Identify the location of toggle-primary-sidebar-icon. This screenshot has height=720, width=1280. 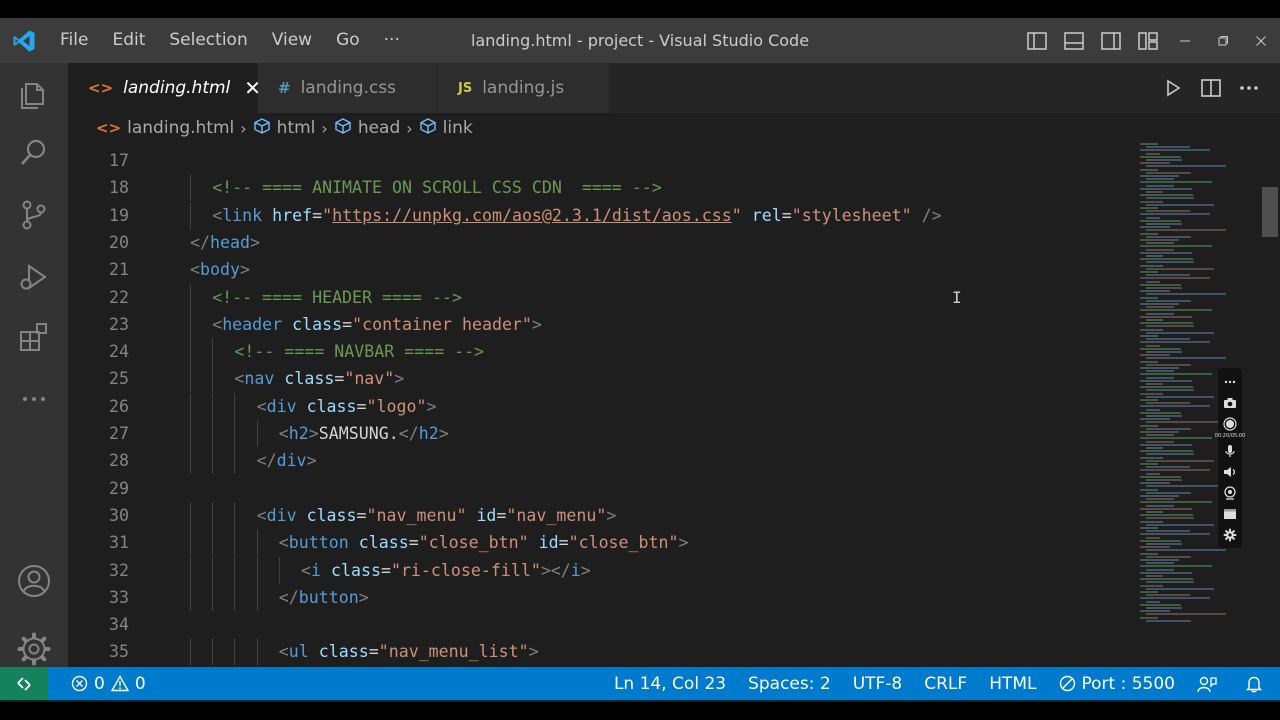
(1036, 40).